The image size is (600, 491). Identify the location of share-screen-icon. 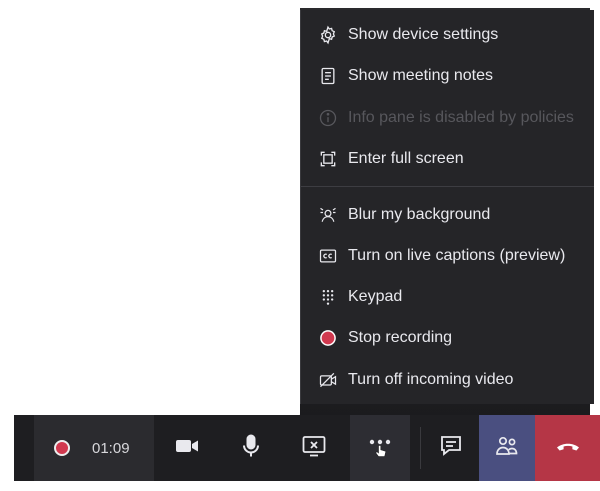
(314, 448).